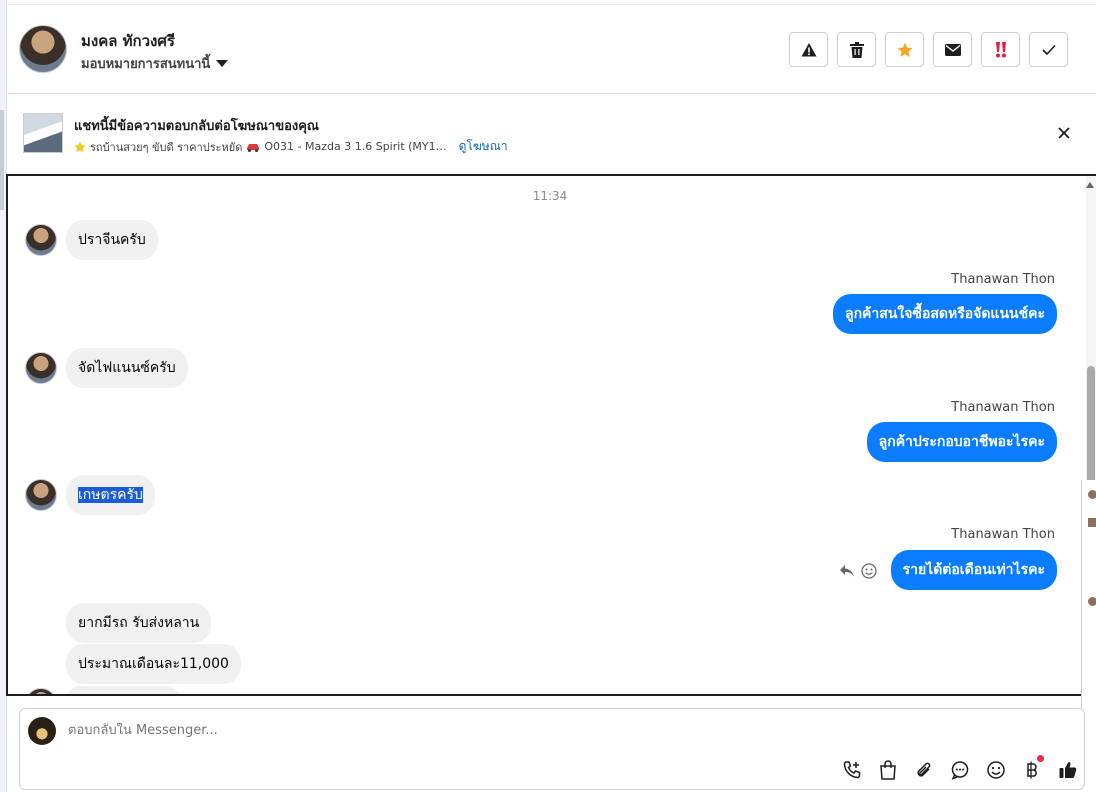 The width and height of the screenshot is (1096, 792). What do you see at coordinates (550, 196) in the screenshot?
I see `timestamp: 11:34` at bounding box center [550, 196].